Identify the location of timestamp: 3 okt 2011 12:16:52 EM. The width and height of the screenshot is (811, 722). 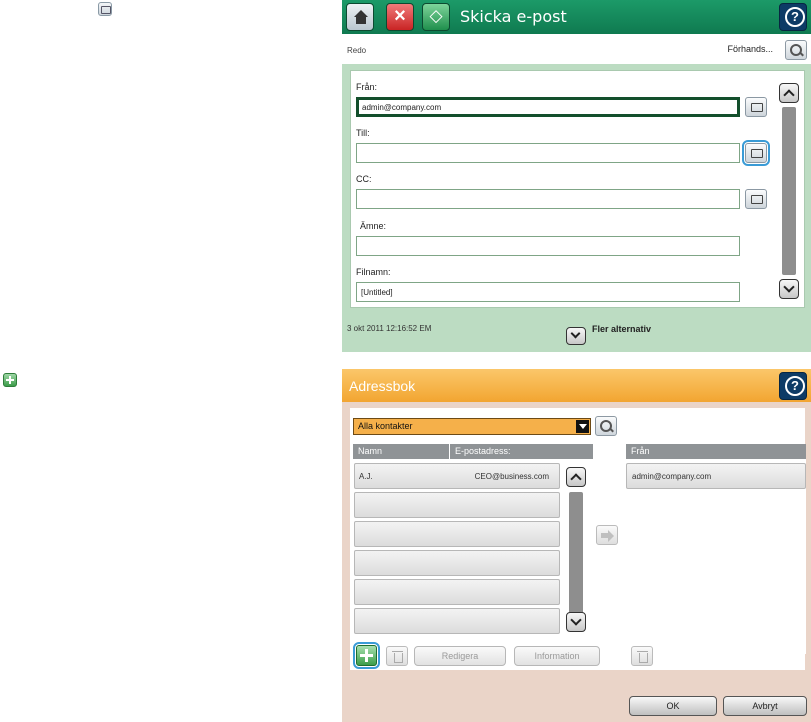
(389, 328).